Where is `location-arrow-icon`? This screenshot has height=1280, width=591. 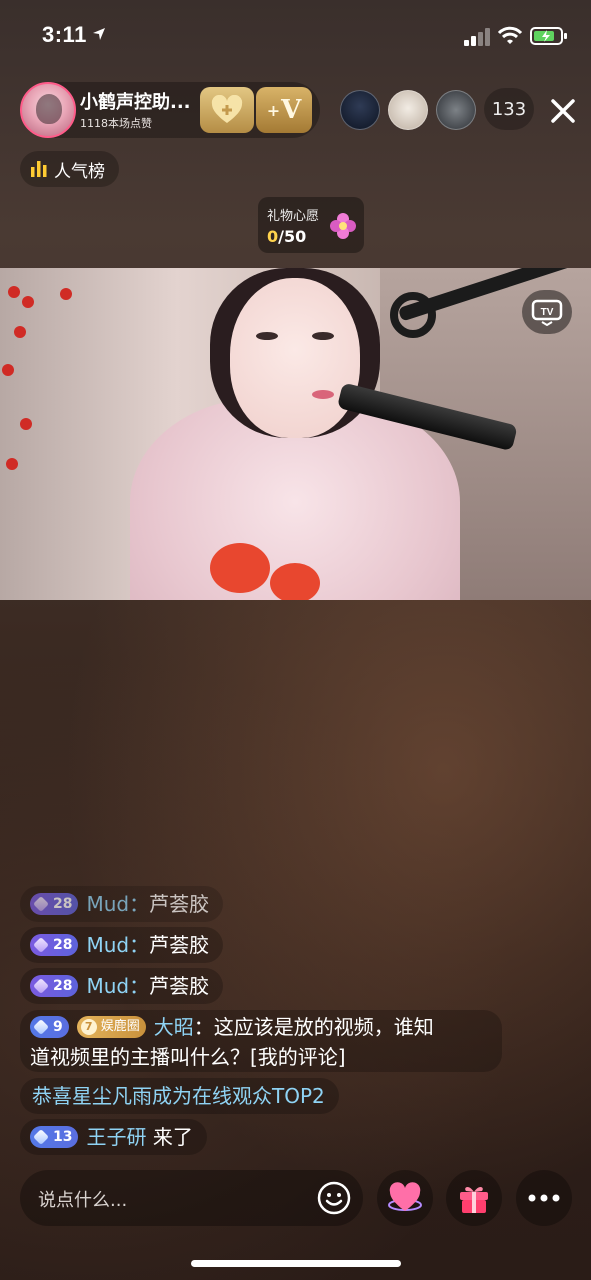 location-arrow-icon is located at coordinates (99, 34).